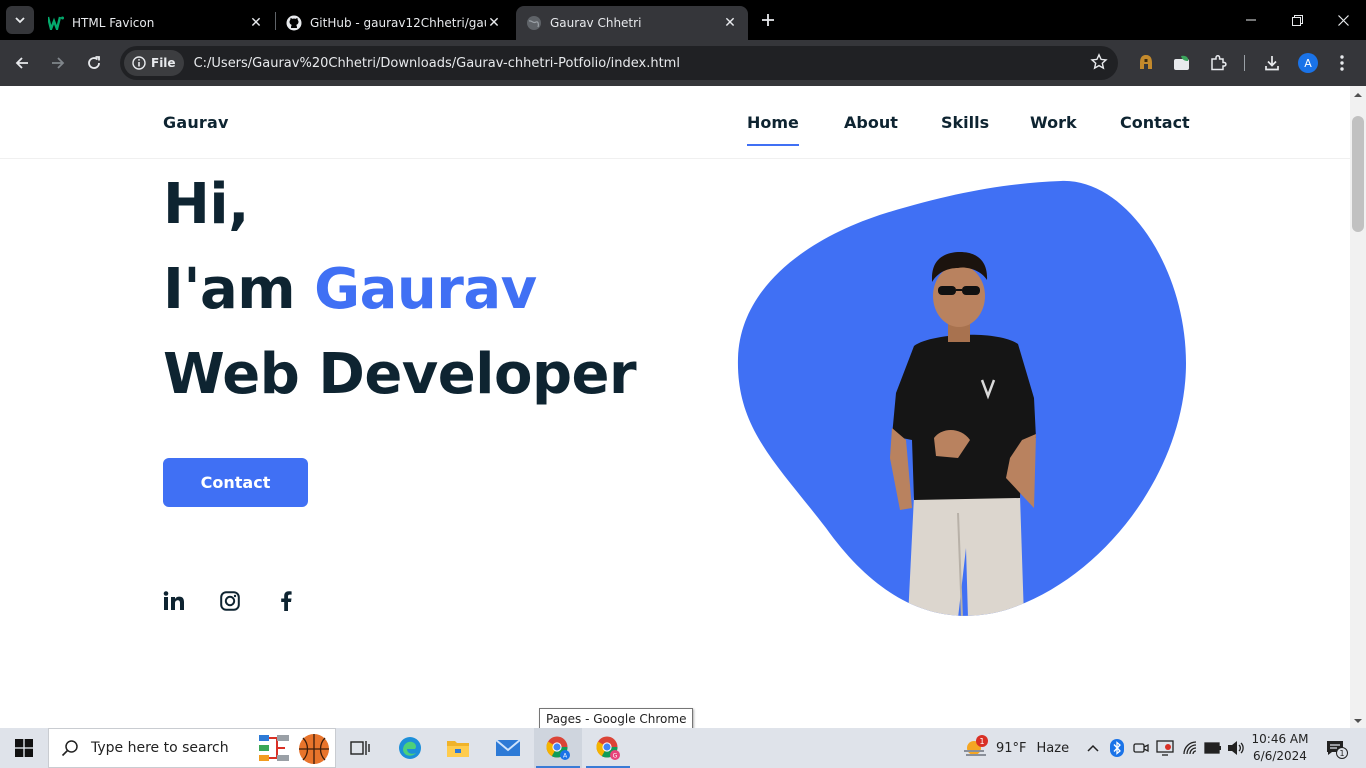 The height and width of the screenshot is (768, 1366). Describe the element at coordinates (1155, 122) in the screenshot. I see `nav-contact: Contact` at that location.